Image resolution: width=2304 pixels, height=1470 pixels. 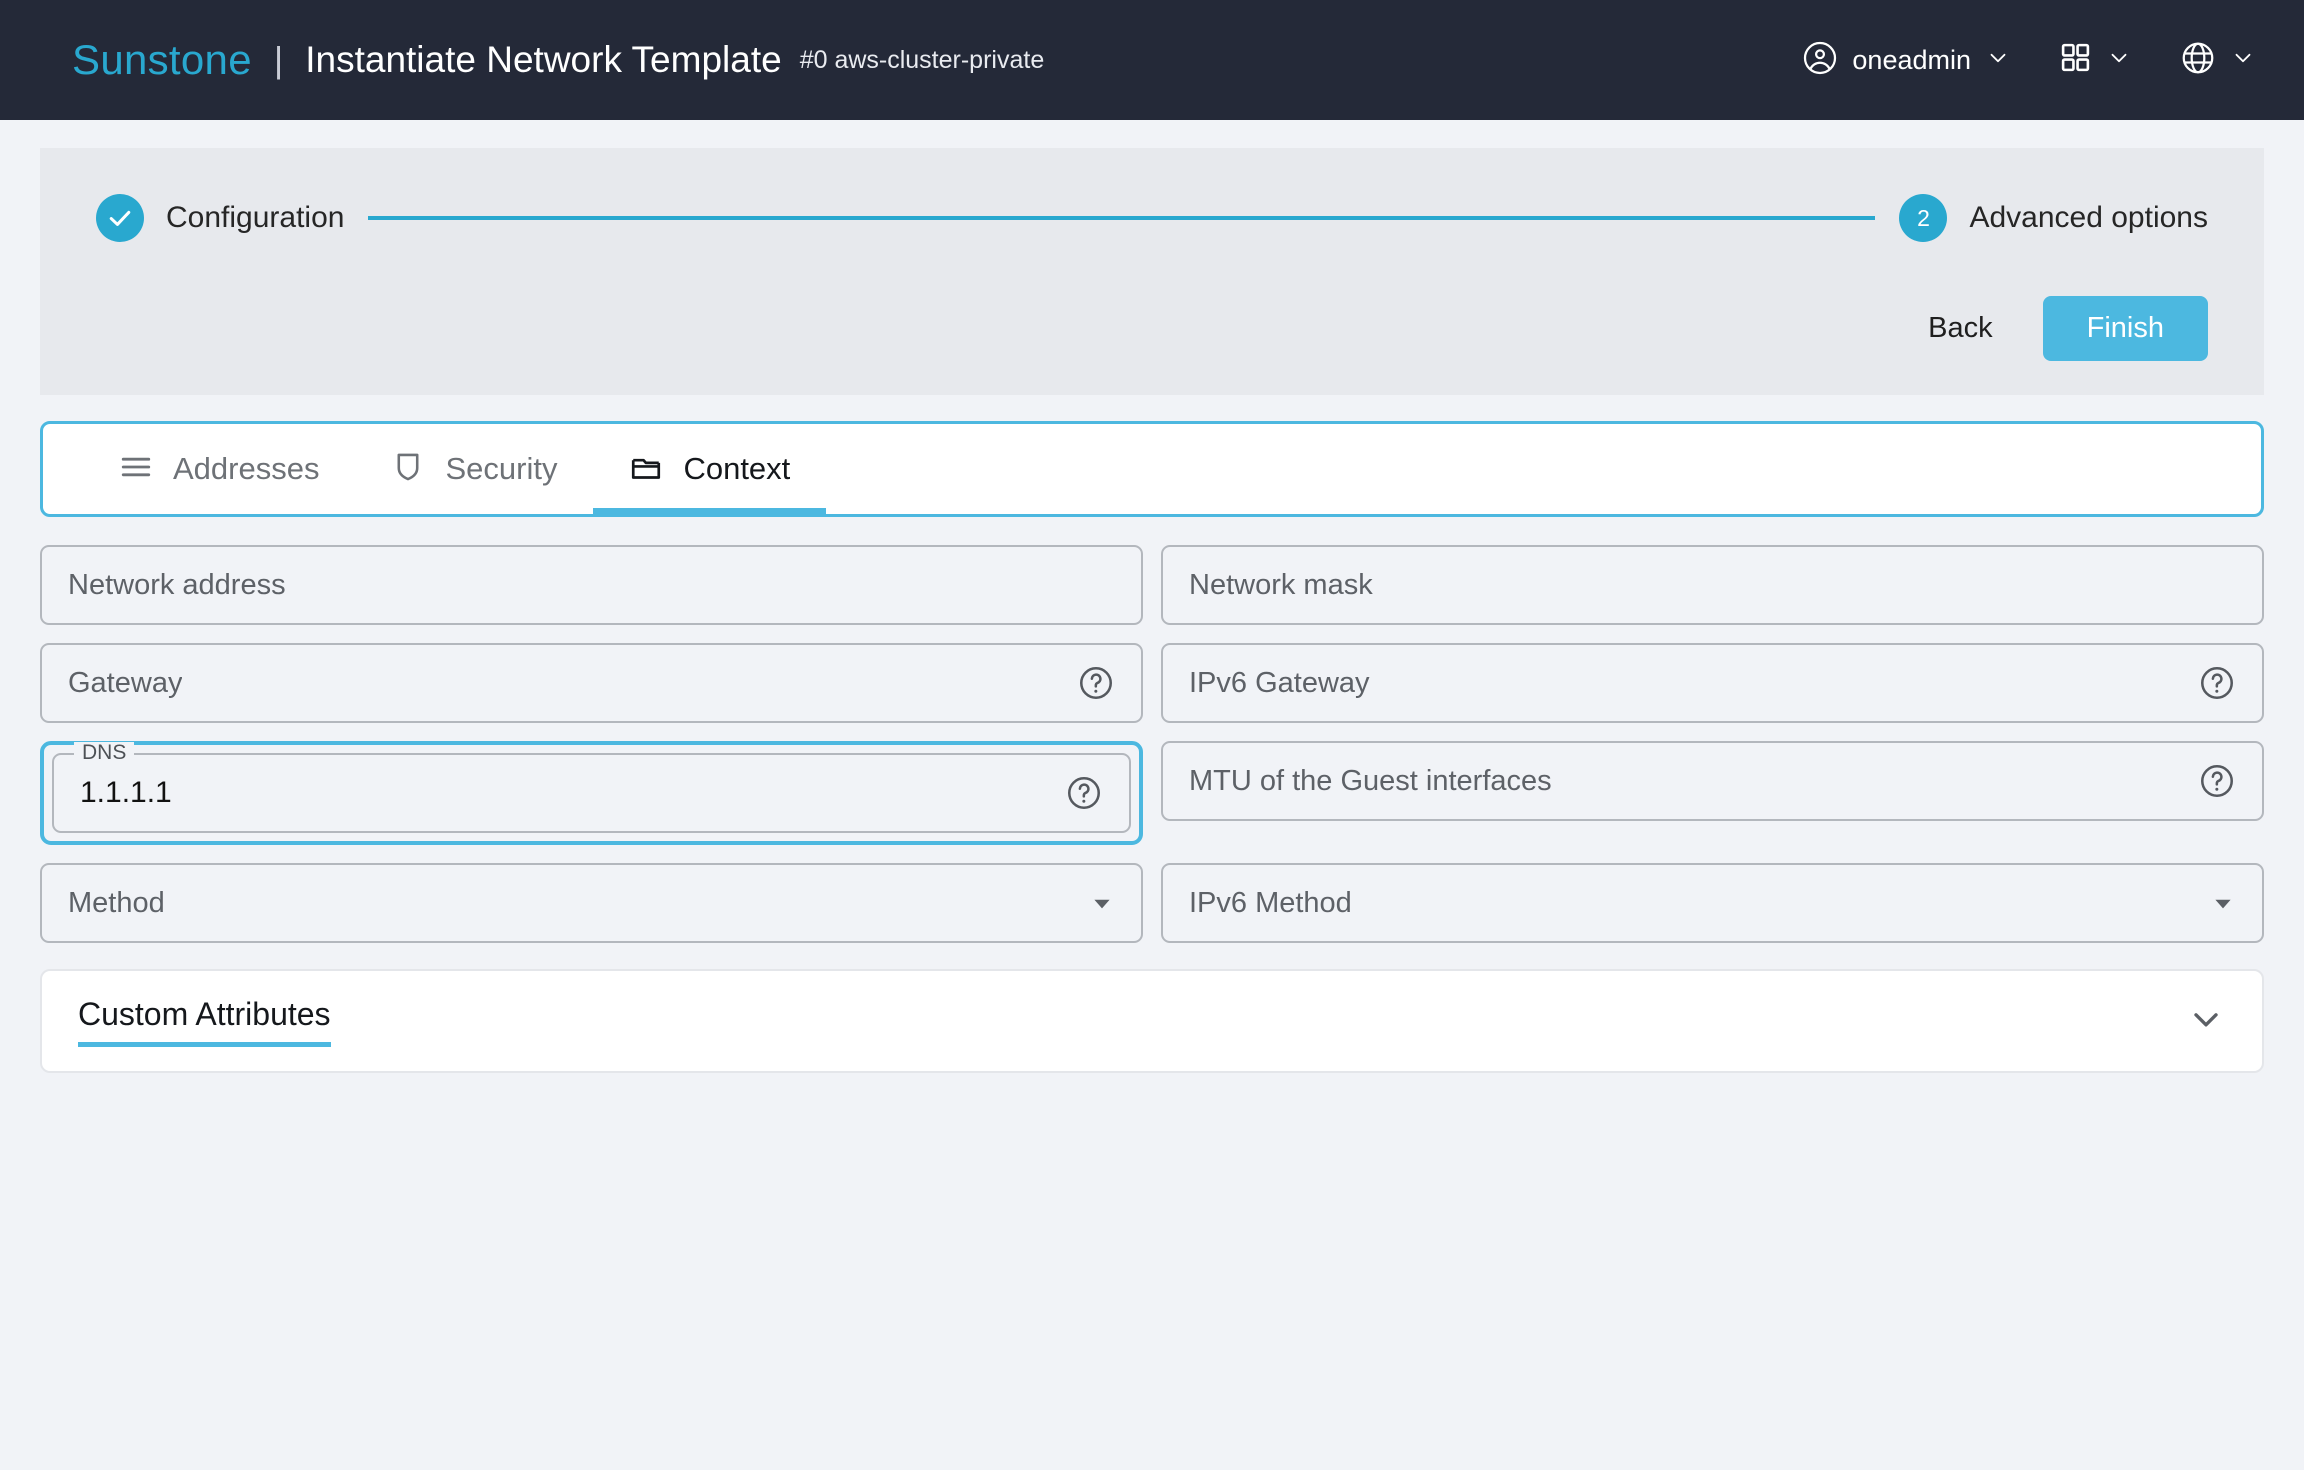 I want to click on wizard-steps: Configuration 2 Advanced options, so click(x=1152, y=218).